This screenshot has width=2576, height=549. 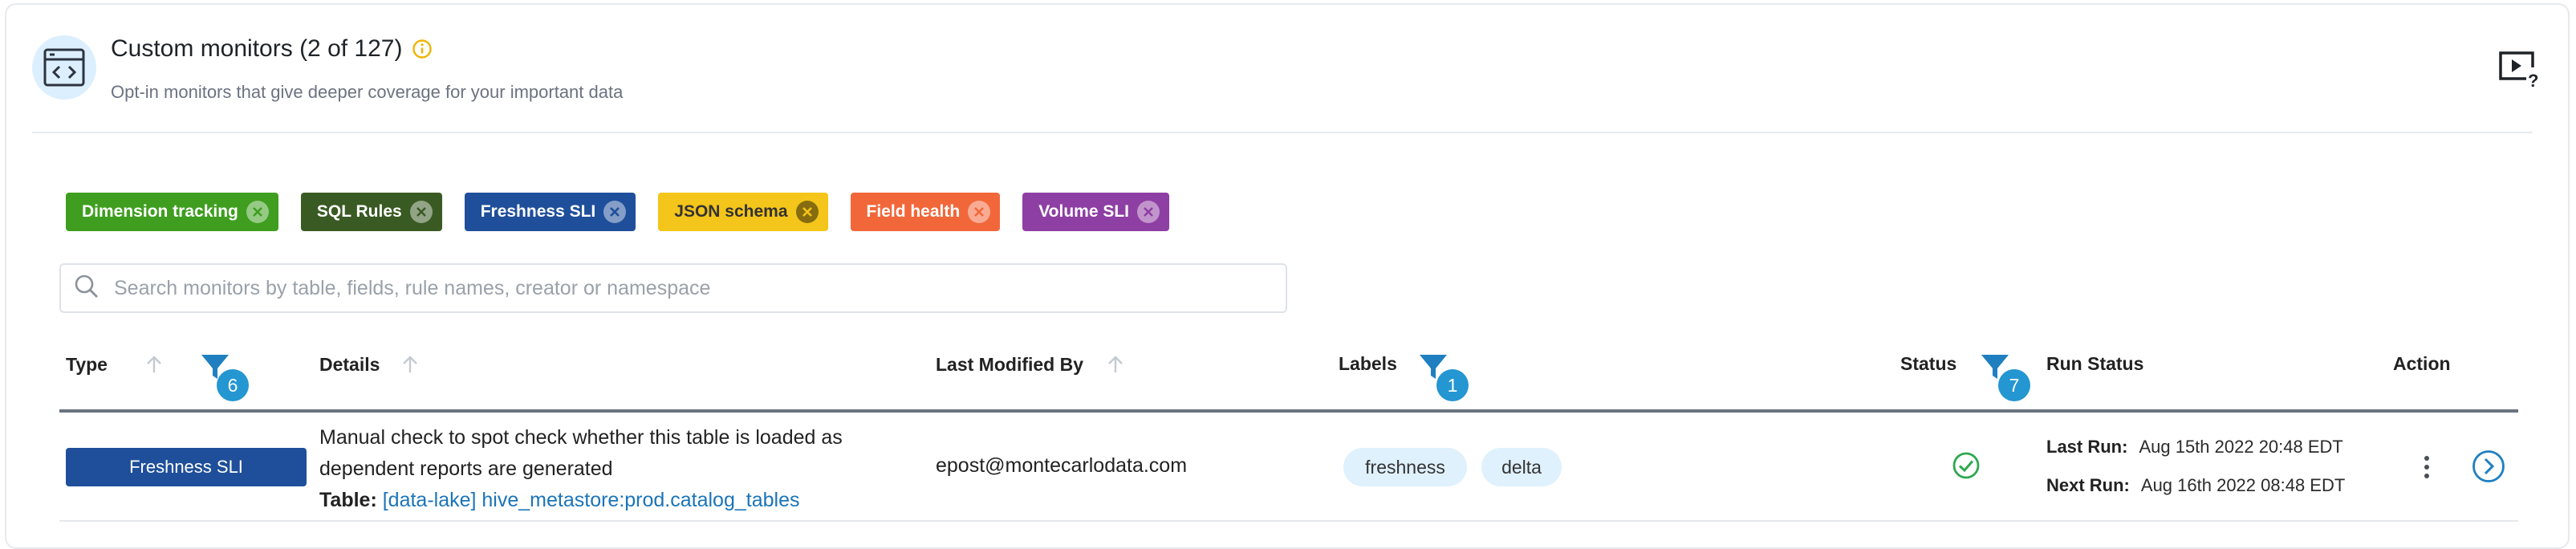 I want to click on last-run-label: Last Run:, so click(x=2087, y=447).